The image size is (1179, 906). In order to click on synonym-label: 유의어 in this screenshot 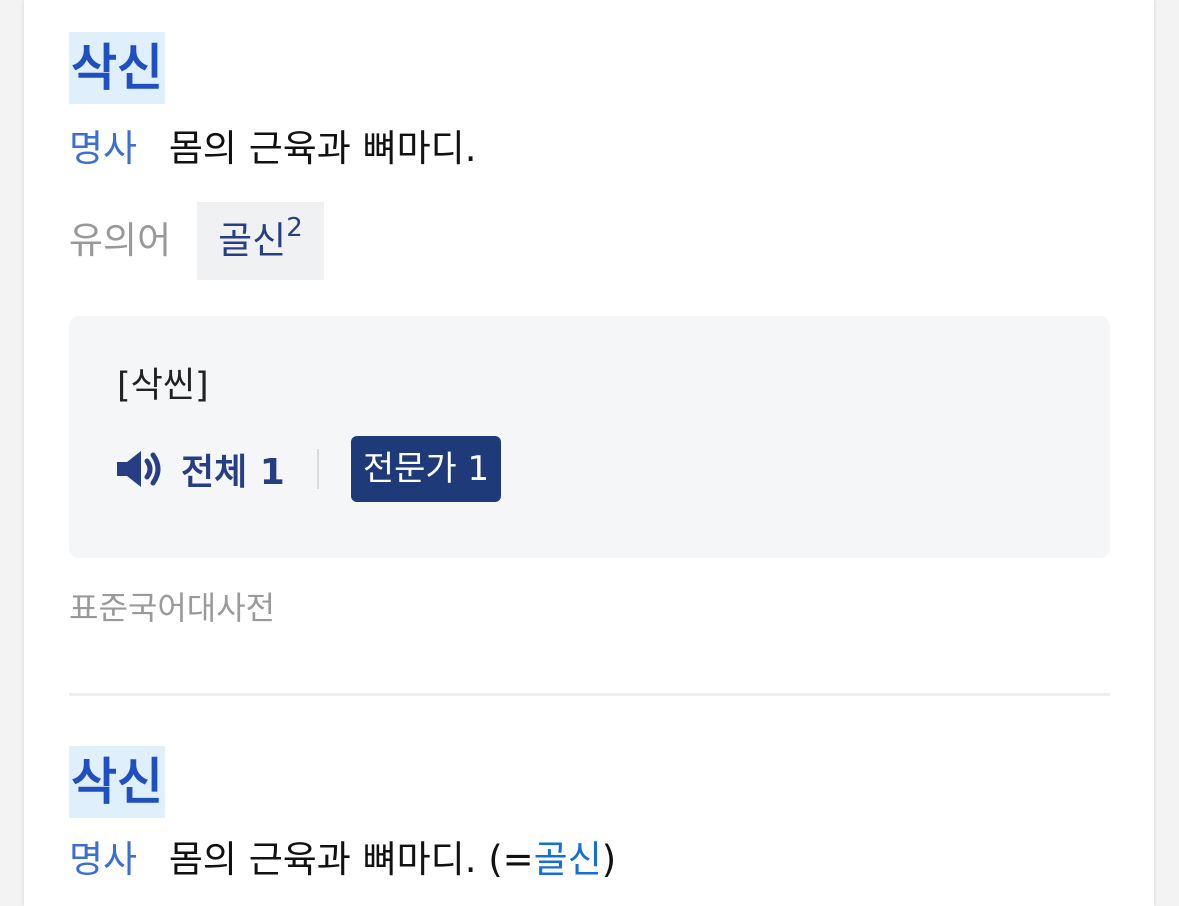, I will do `click(120, 240)`.